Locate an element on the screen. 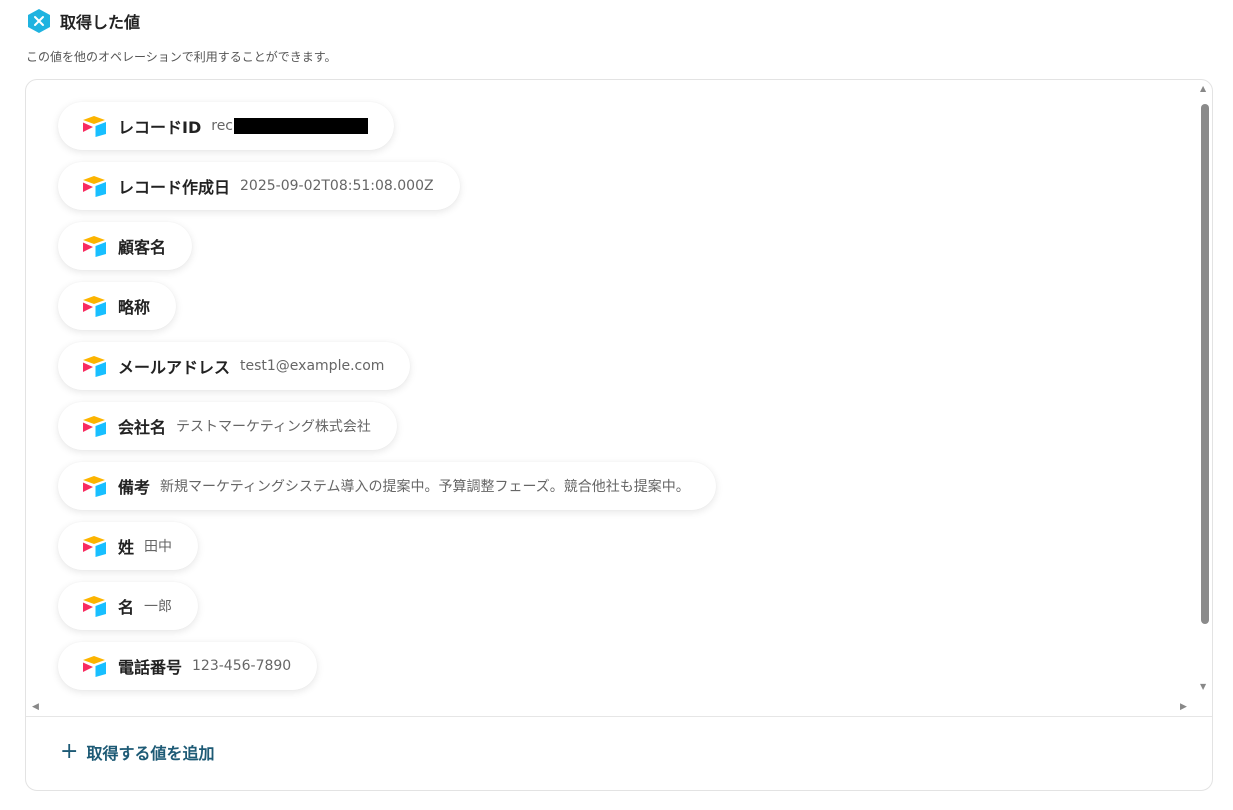 Image resolution: width=1233 pixels, height=810 pixels. scroll-up-icon: ▲ is located at coordinates (1203, 88).